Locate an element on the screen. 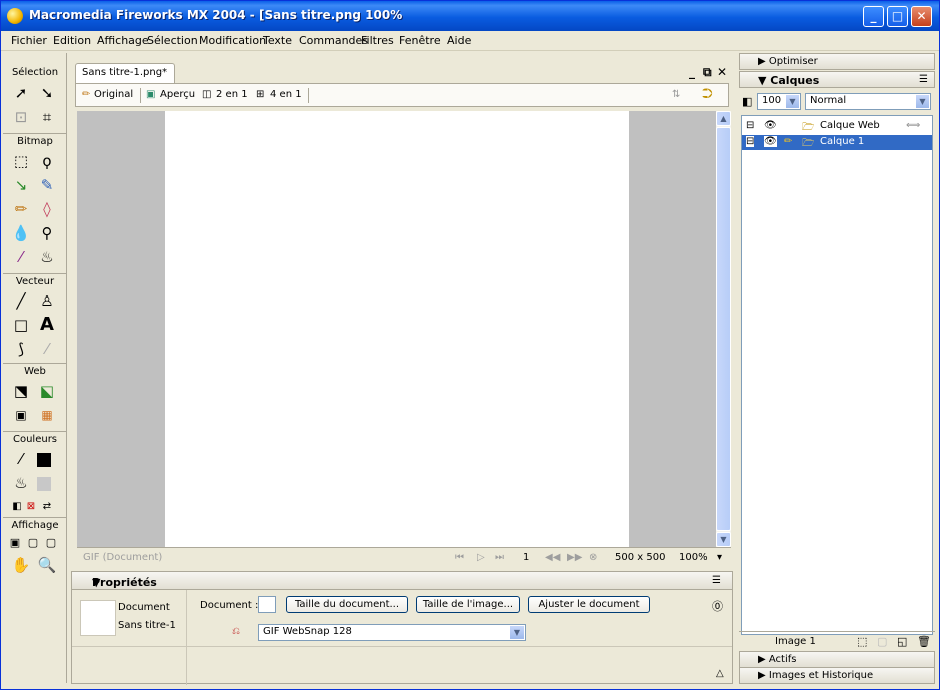 The height and width of the screenshot is (690, 940). menu-aide: Aide is located at coordinates (459, 40).